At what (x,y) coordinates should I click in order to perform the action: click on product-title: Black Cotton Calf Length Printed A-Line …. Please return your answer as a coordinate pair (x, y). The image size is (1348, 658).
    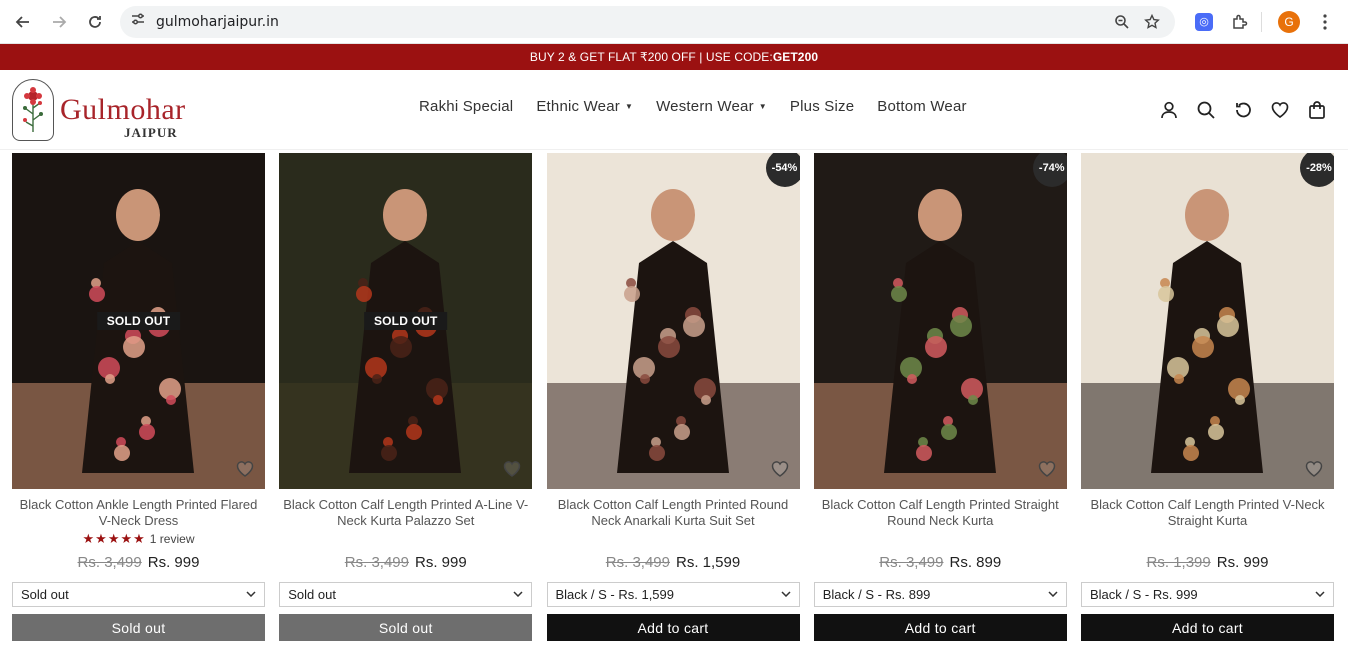
    Looking at the image, I should click on (405, 513).